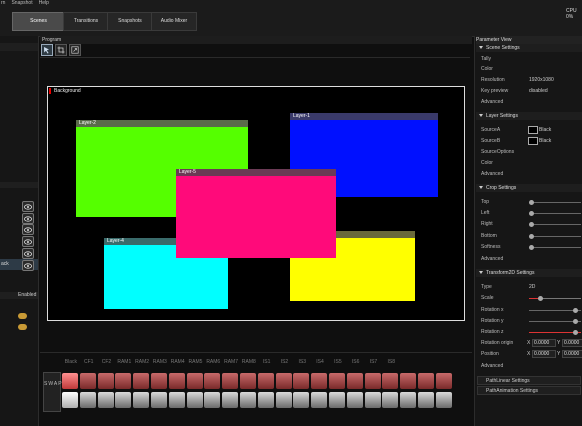 The image size is (582, 426). Describe the element at coordinates (538, 91) in the screenshot. I see `key-preview-value: disabled` at that location.